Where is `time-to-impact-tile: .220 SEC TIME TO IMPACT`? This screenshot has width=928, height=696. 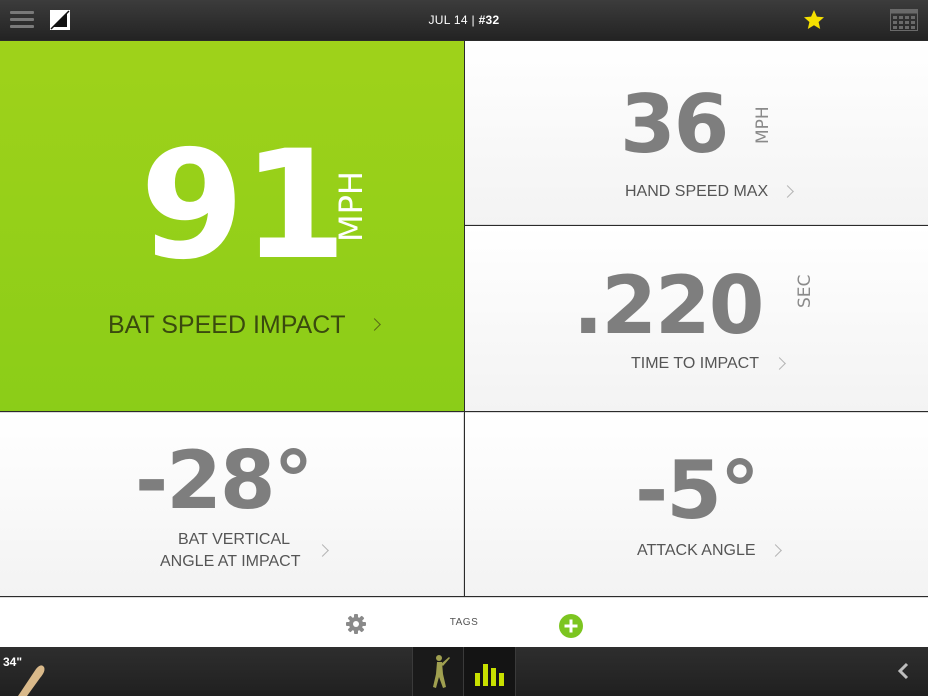
time-to-impact-tile: .220 SEC TIME TO IMPACT is located at coordinates (696, 318).